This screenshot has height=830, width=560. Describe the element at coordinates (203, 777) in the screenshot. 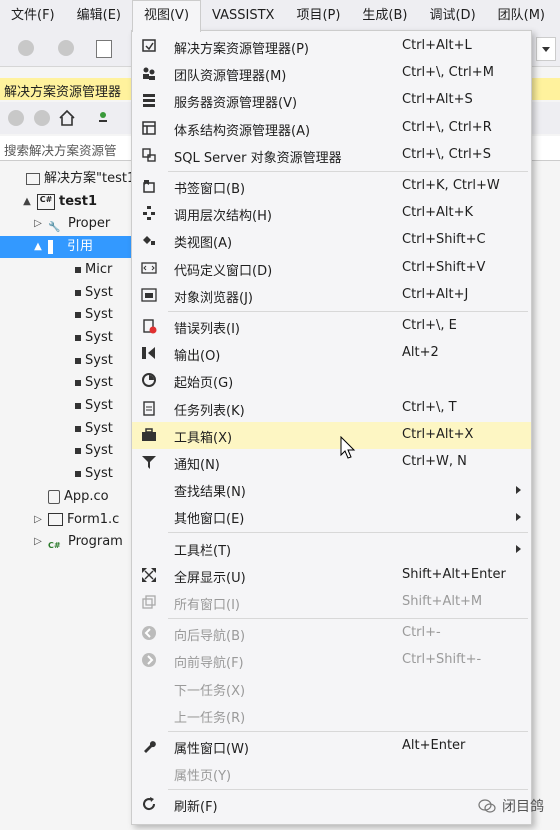

I see `menu-item-label: 属性页(Y)` at that location.